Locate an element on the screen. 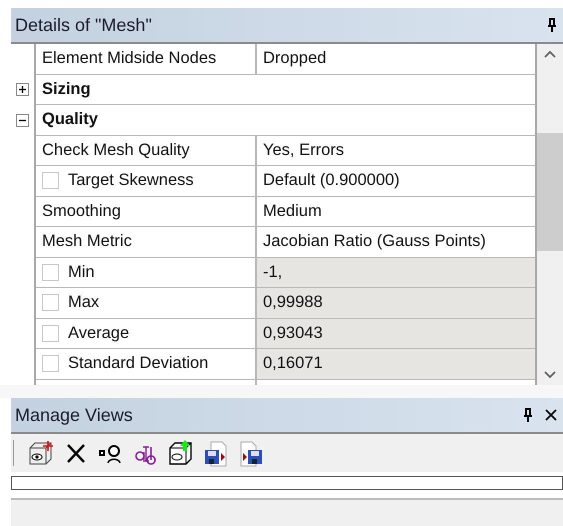 The height and width of the screenshot is (526, 563). property-name: Mesh Metric is located at coordinates (87, 242).